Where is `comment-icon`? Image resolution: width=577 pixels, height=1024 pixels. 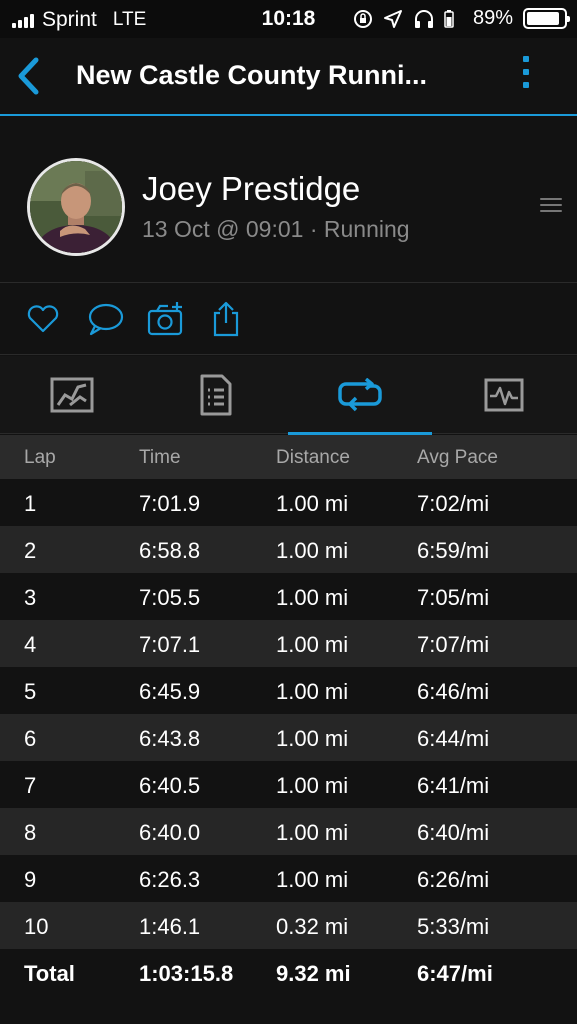
comment-icon is located at coordinates (106, 319).